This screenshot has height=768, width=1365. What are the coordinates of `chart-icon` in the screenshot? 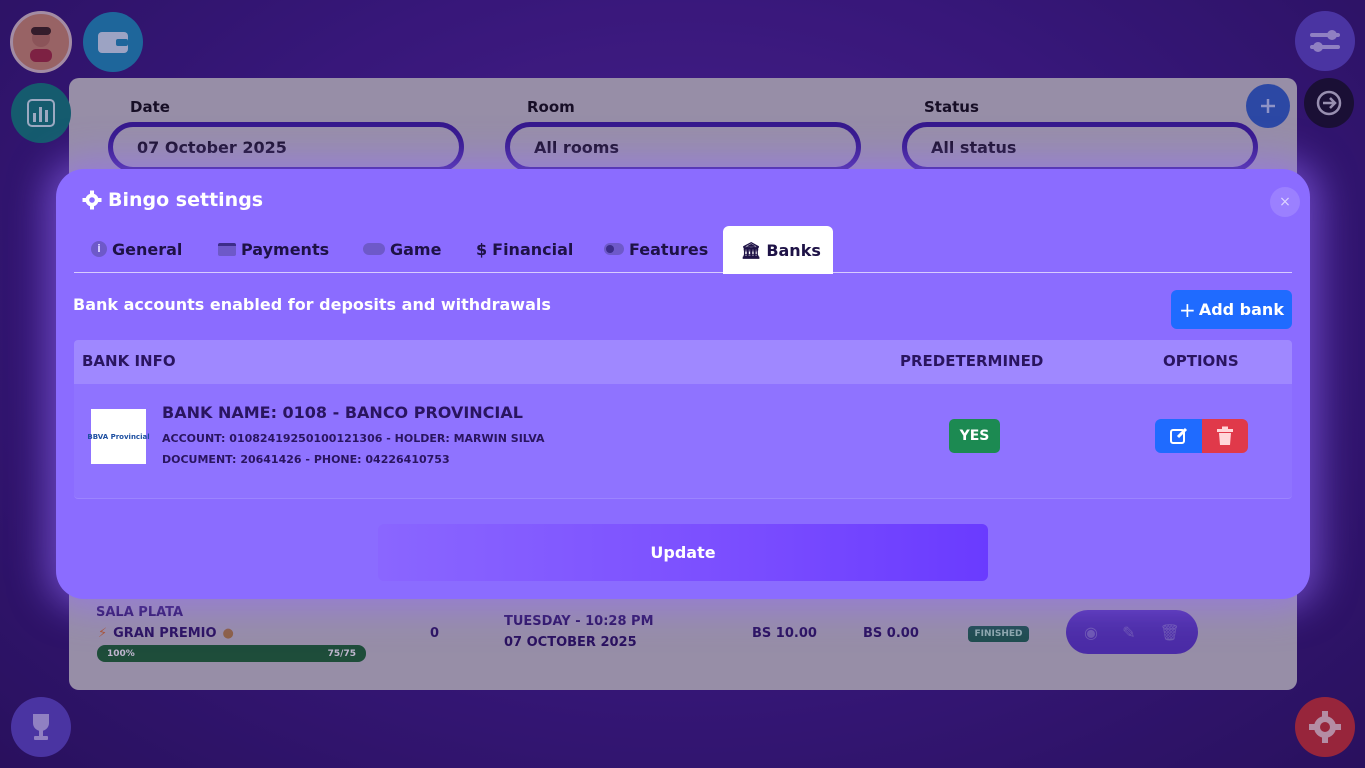 It's located at (41, 113).